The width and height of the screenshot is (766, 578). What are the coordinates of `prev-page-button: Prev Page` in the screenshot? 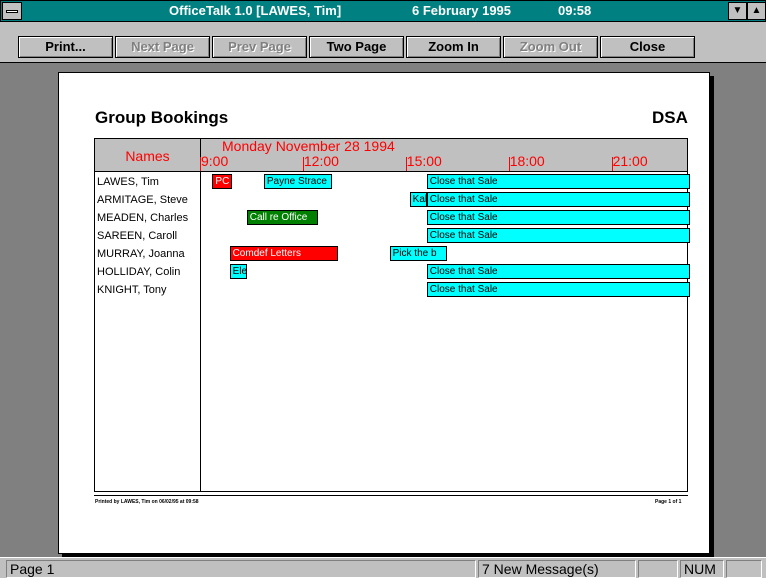 It's located at (259, 47).